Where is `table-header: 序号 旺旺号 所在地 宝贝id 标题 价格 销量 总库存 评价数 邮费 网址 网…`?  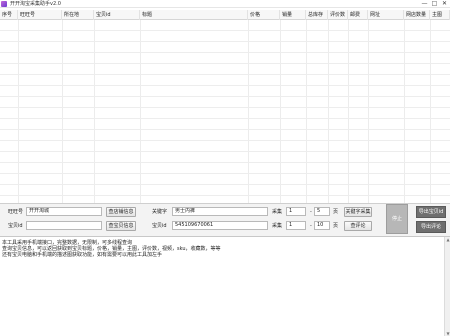 table-header: 序号 旺旺号 所在地 宝贝id 标题 价格 销量 总库存 评价数 邮费 网址 网… is located at coordinates (225, 15).